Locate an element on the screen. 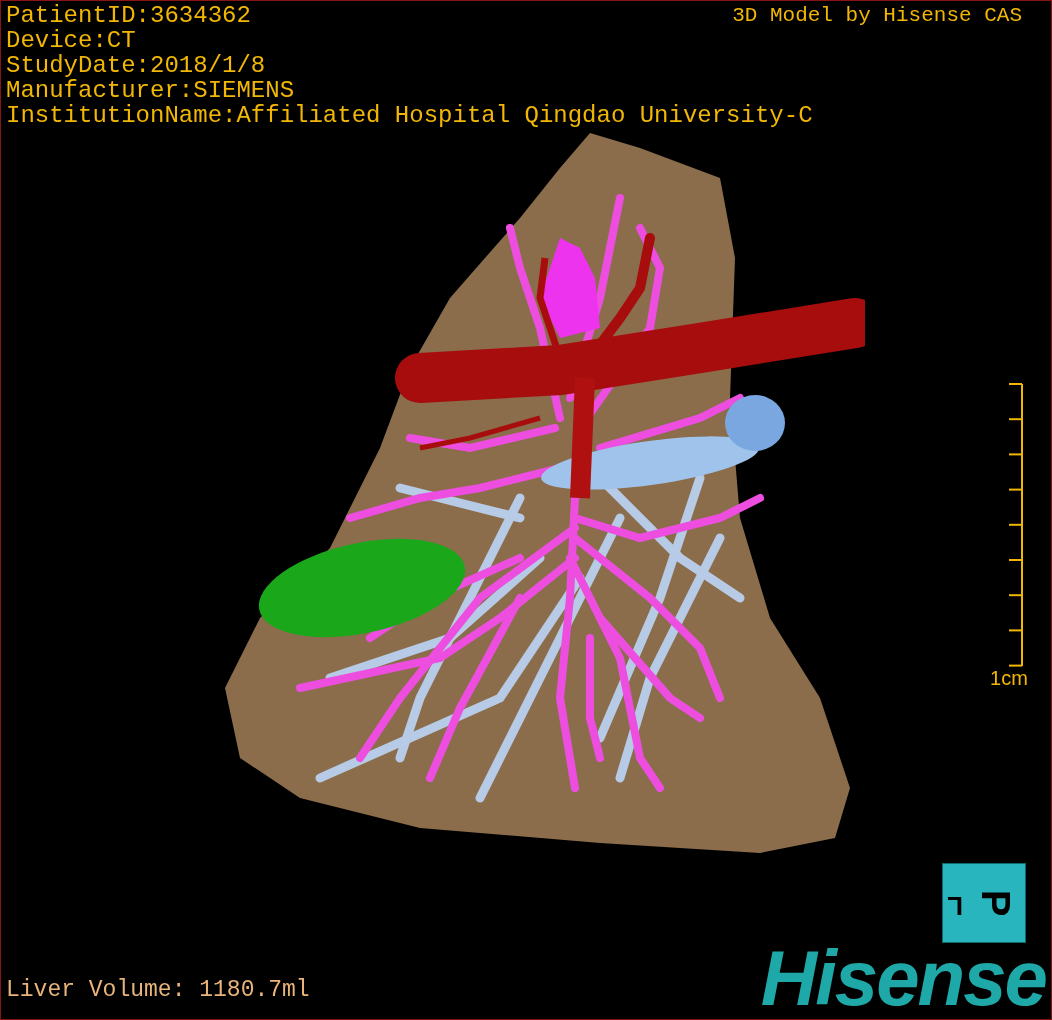 This screenshot has width=1052, height=1020. study-info-text: Manufacturer:SIEMENS is located at coordinates (150, 90).